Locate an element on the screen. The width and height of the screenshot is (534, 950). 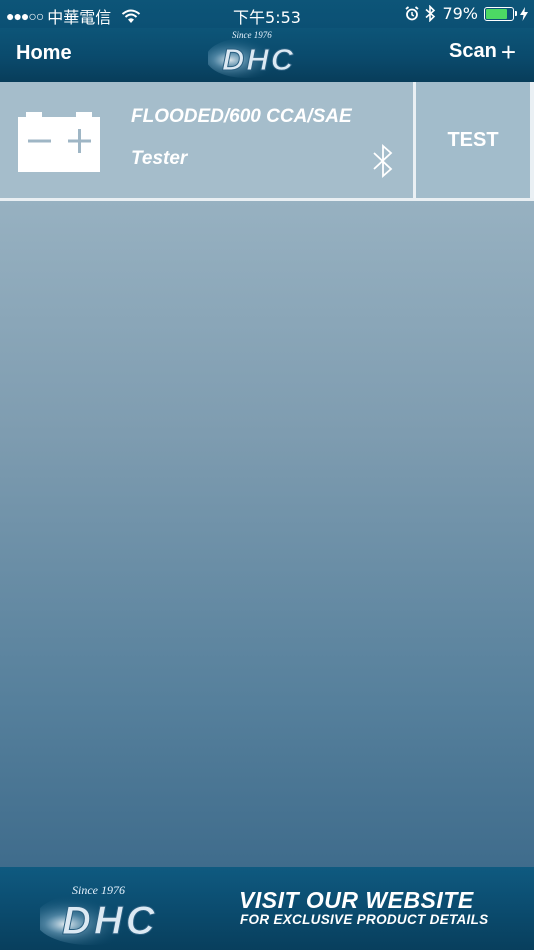
battery-icon-tile is located at coordinates (59, 142).